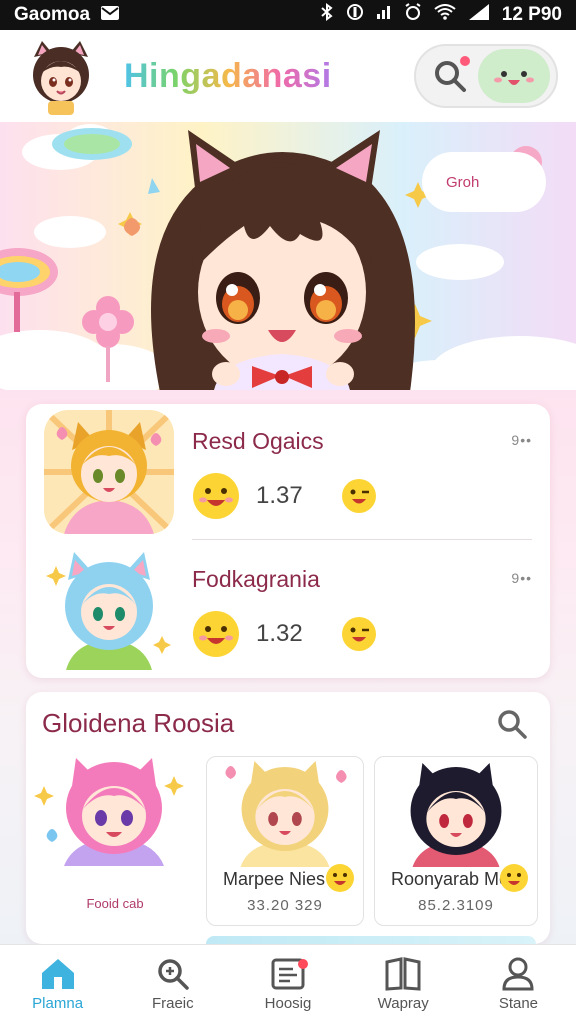 Image resolution: width=576 pixels, height=1024 pixels. Describe the element at coordinates (479, 15) in the screenshot. I see `cell-signal-icon` at that location.